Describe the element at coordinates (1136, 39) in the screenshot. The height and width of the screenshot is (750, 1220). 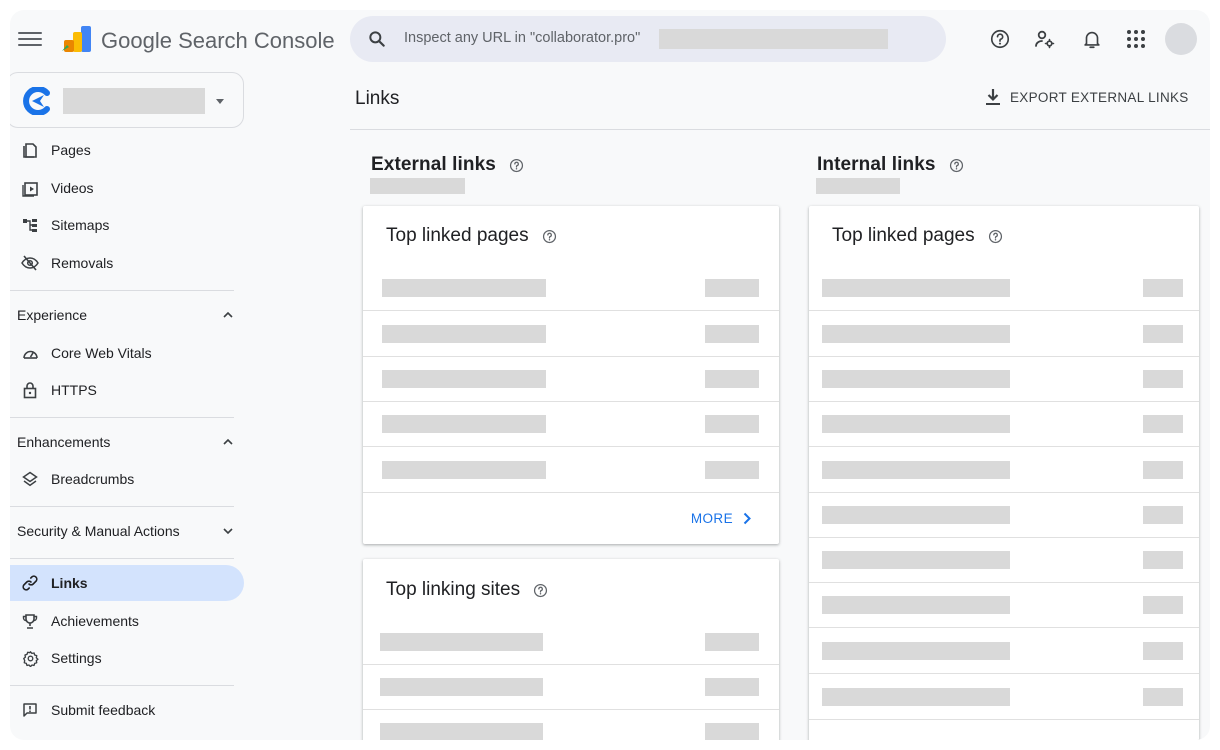
I see `apps-icon` at that location.